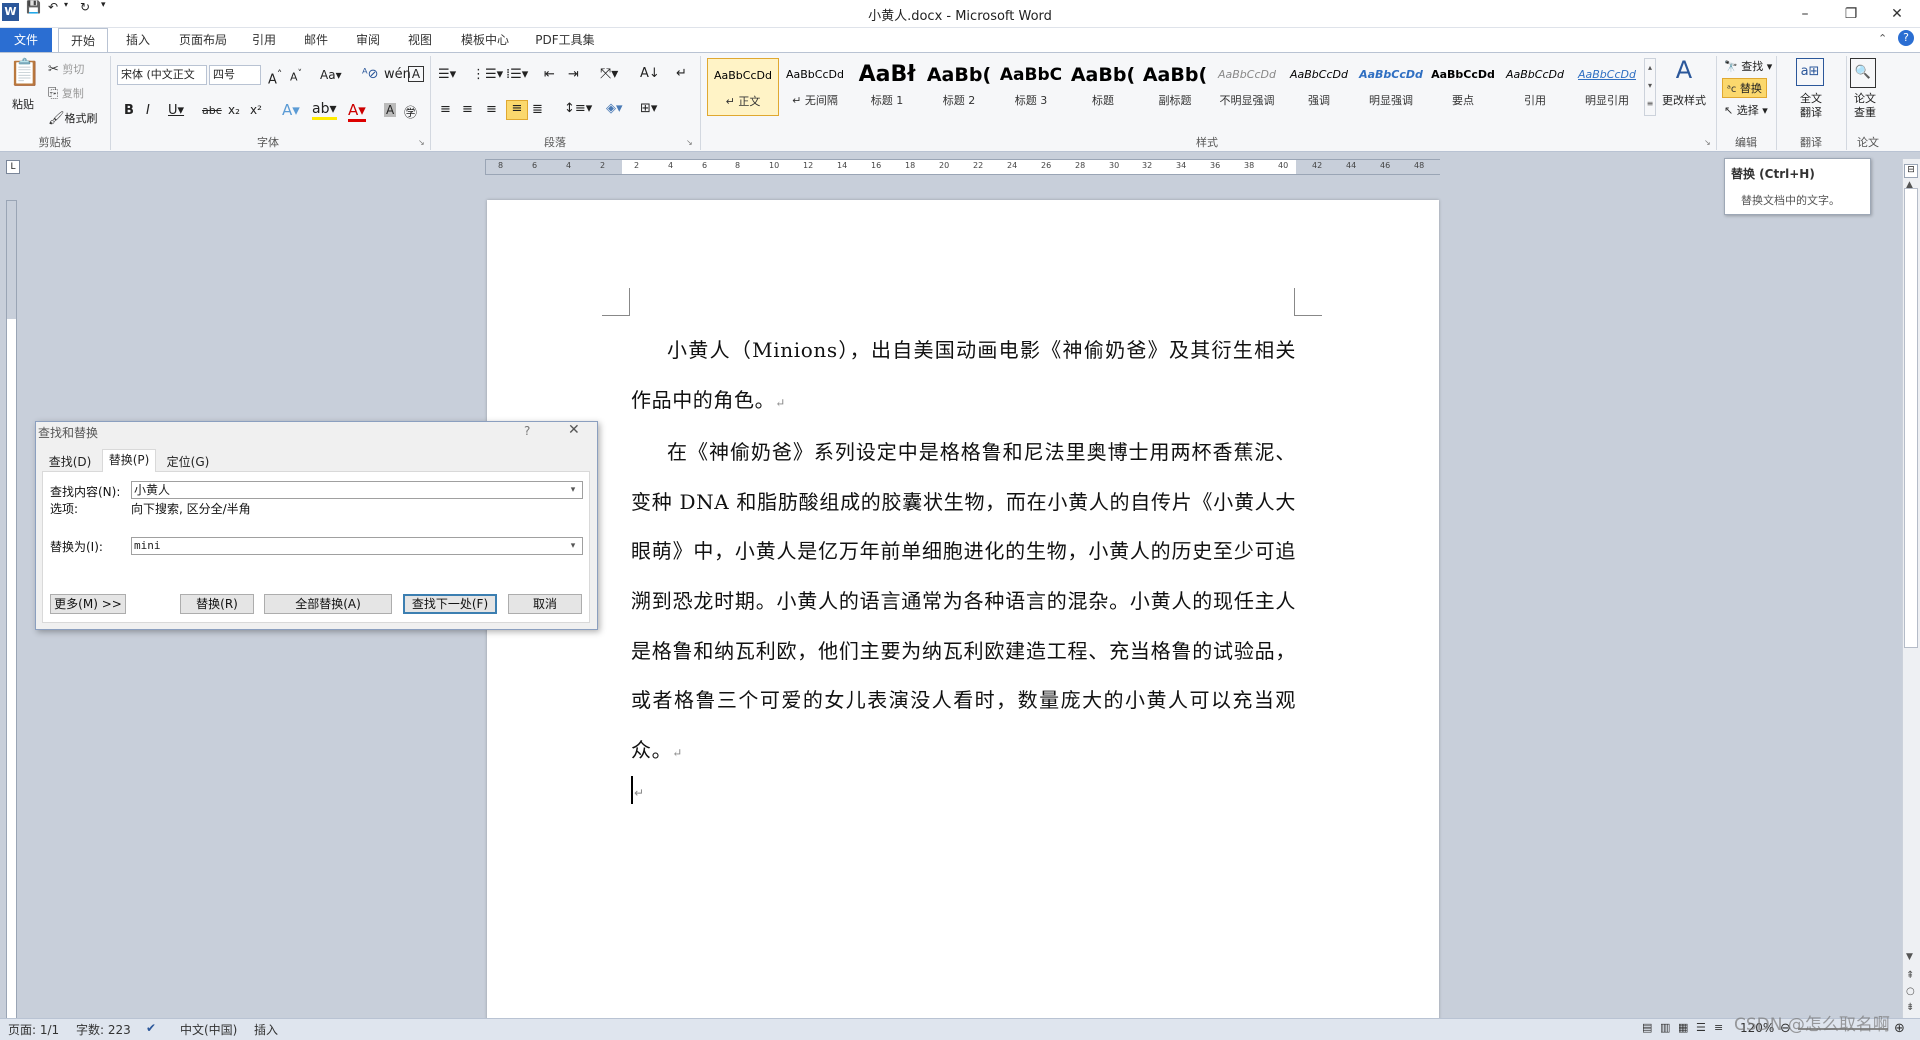 This screenshot has width=1920, height=1040. I want to click on clear-formatting-icon: ᴬ⊘, so click(370, 74).